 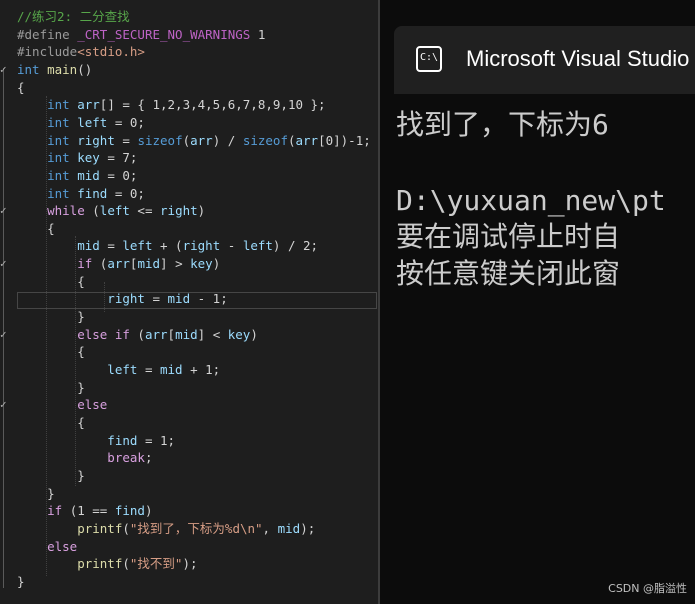 What do you see at coordinates (295, 246) in the screenshot?
I see `code-token: ) / 2;` at bounding box center [295, 246].